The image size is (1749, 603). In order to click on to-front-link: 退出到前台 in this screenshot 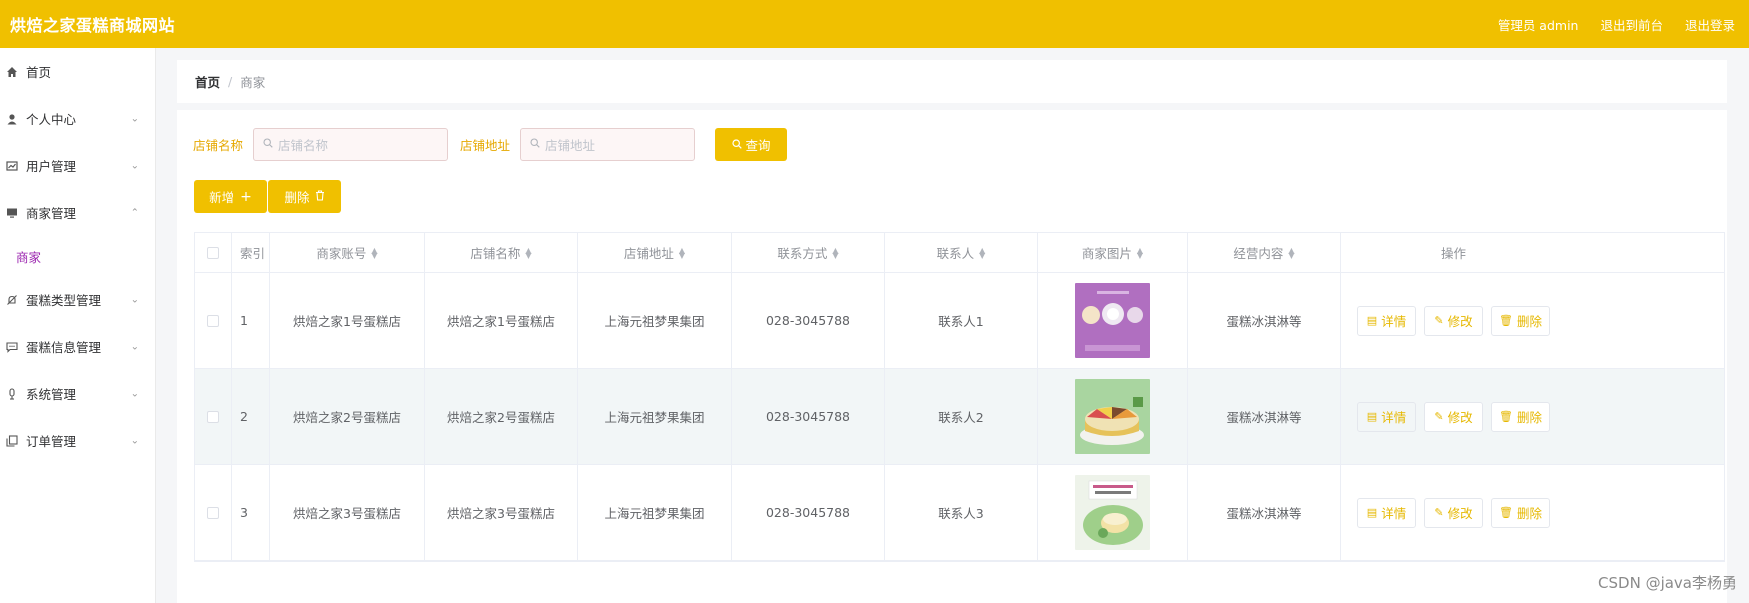, I will do `click(1631, 24)`.